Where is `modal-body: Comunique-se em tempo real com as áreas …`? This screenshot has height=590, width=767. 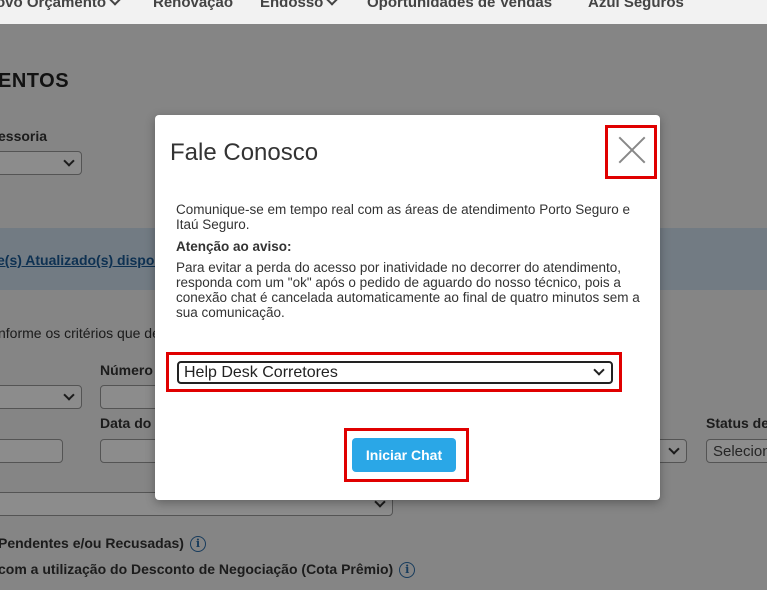
modal-body: Comunique-se em tempo real com as áreas … is located at coordinates (411, 264).